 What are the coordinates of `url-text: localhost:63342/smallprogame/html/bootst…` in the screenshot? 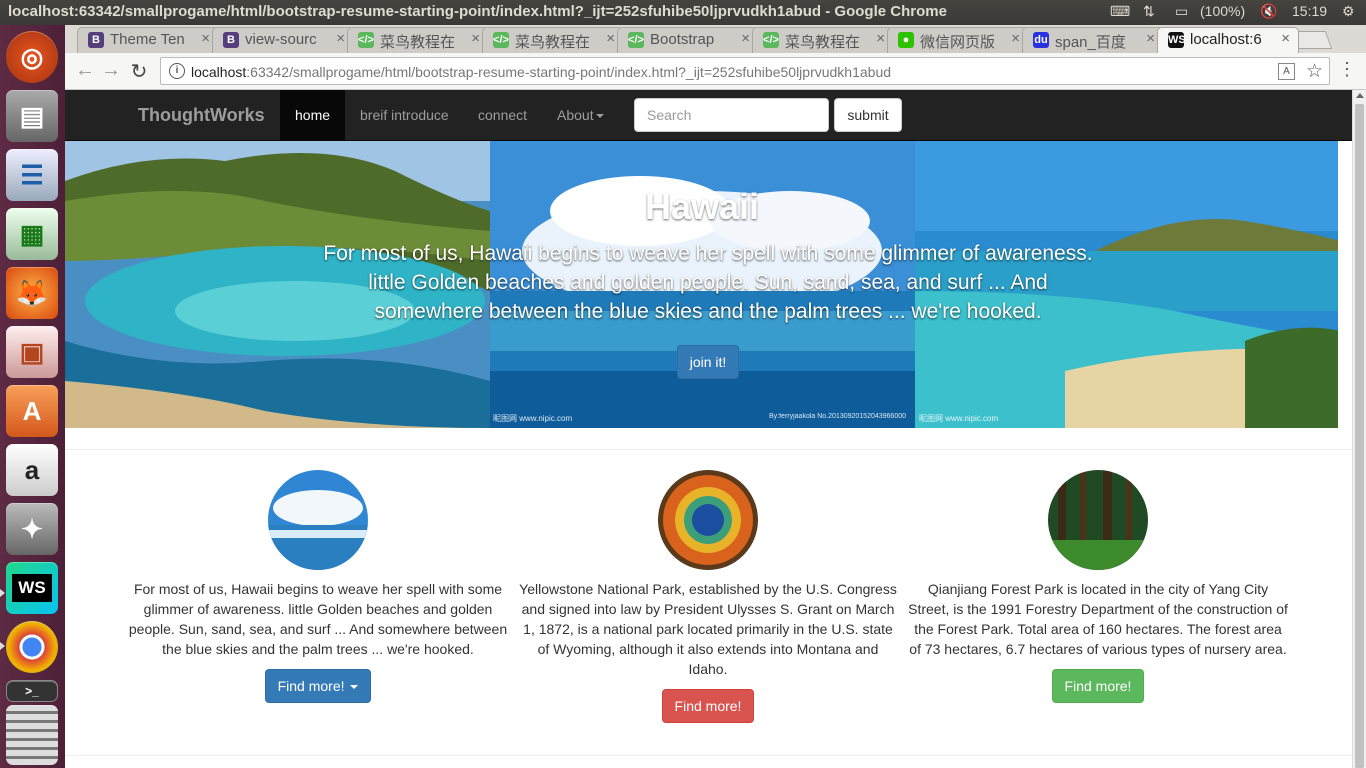 It's located at (541, 72).